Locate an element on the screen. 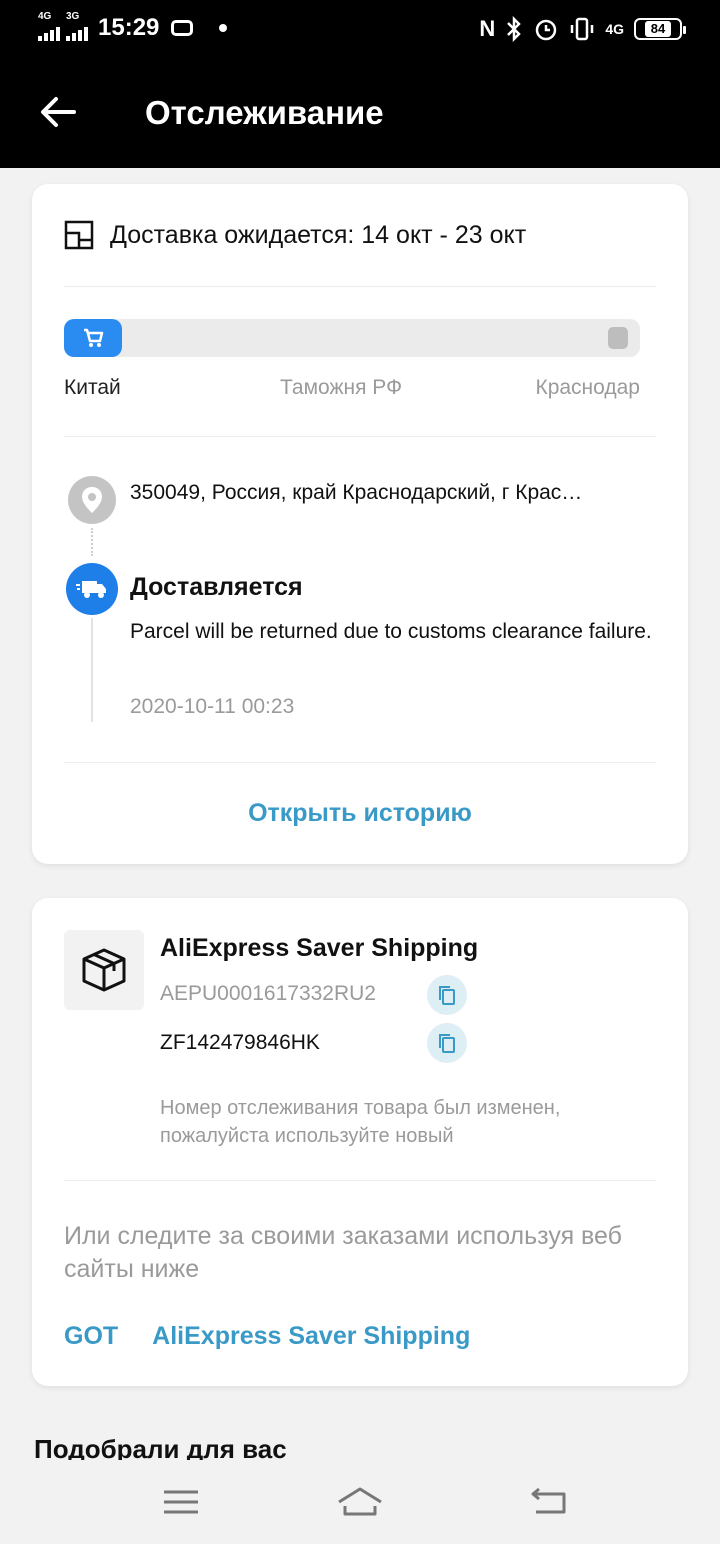 Image resolution: width=720 pixels, height=1544 pixels. network-type: 4G is located at coordinates (614, 29).